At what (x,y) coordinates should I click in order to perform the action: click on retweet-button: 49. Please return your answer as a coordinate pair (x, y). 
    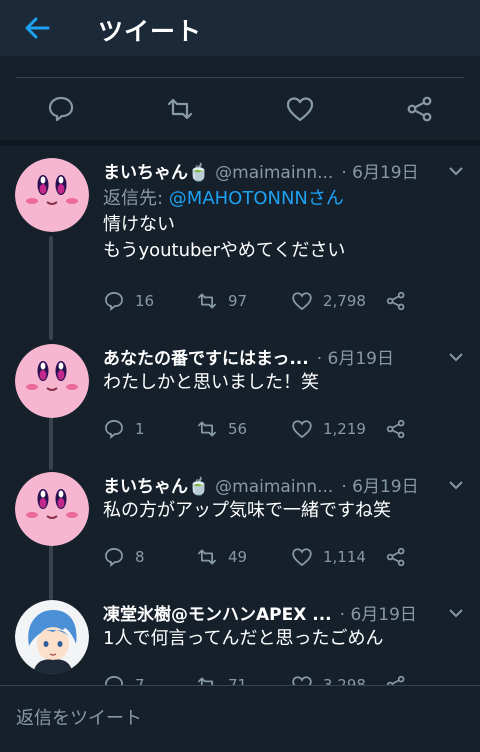
    Looking at the image, I should click on (221, 557).